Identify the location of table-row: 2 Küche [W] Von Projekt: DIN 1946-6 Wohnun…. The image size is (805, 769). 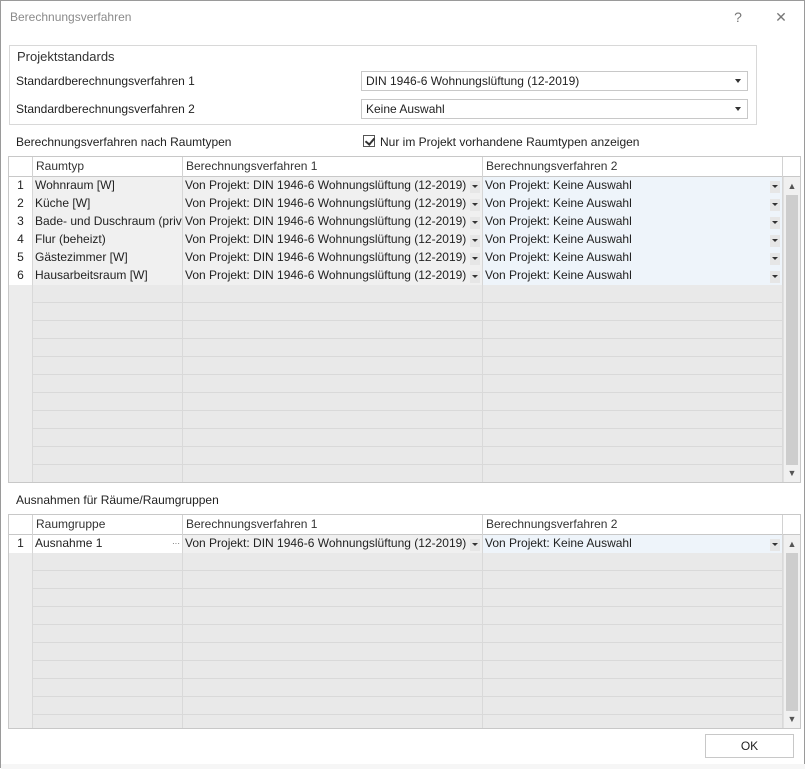
(396, 204).